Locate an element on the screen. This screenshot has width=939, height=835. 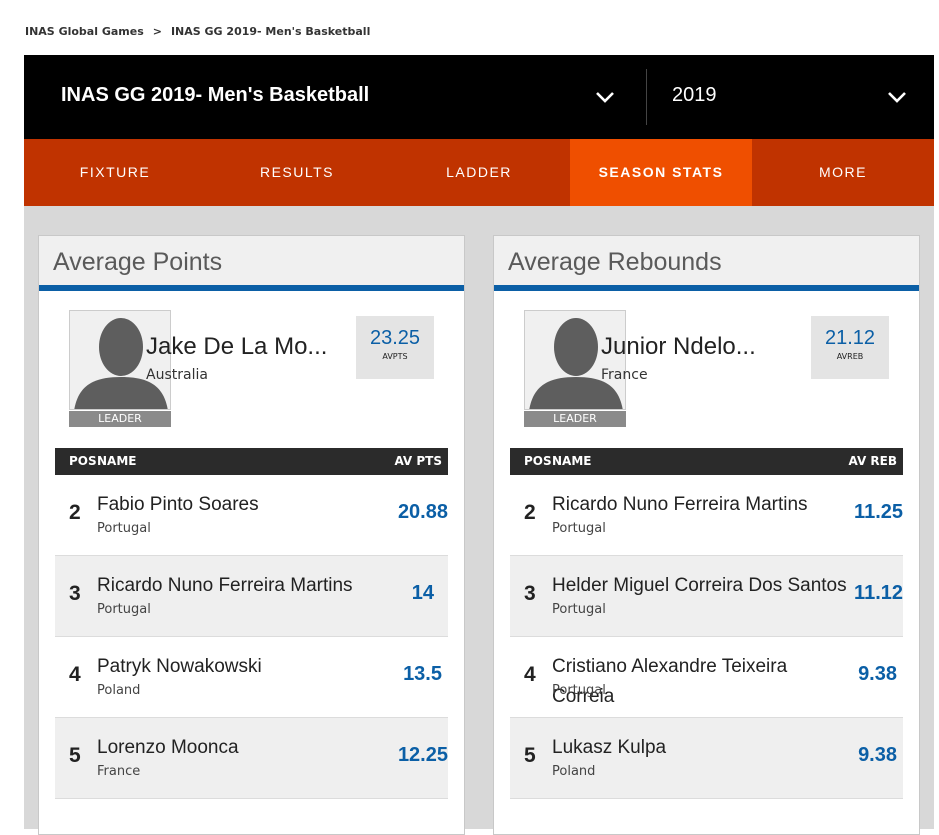
card-title: Average Rebounds is located at coordinates (706, 263).